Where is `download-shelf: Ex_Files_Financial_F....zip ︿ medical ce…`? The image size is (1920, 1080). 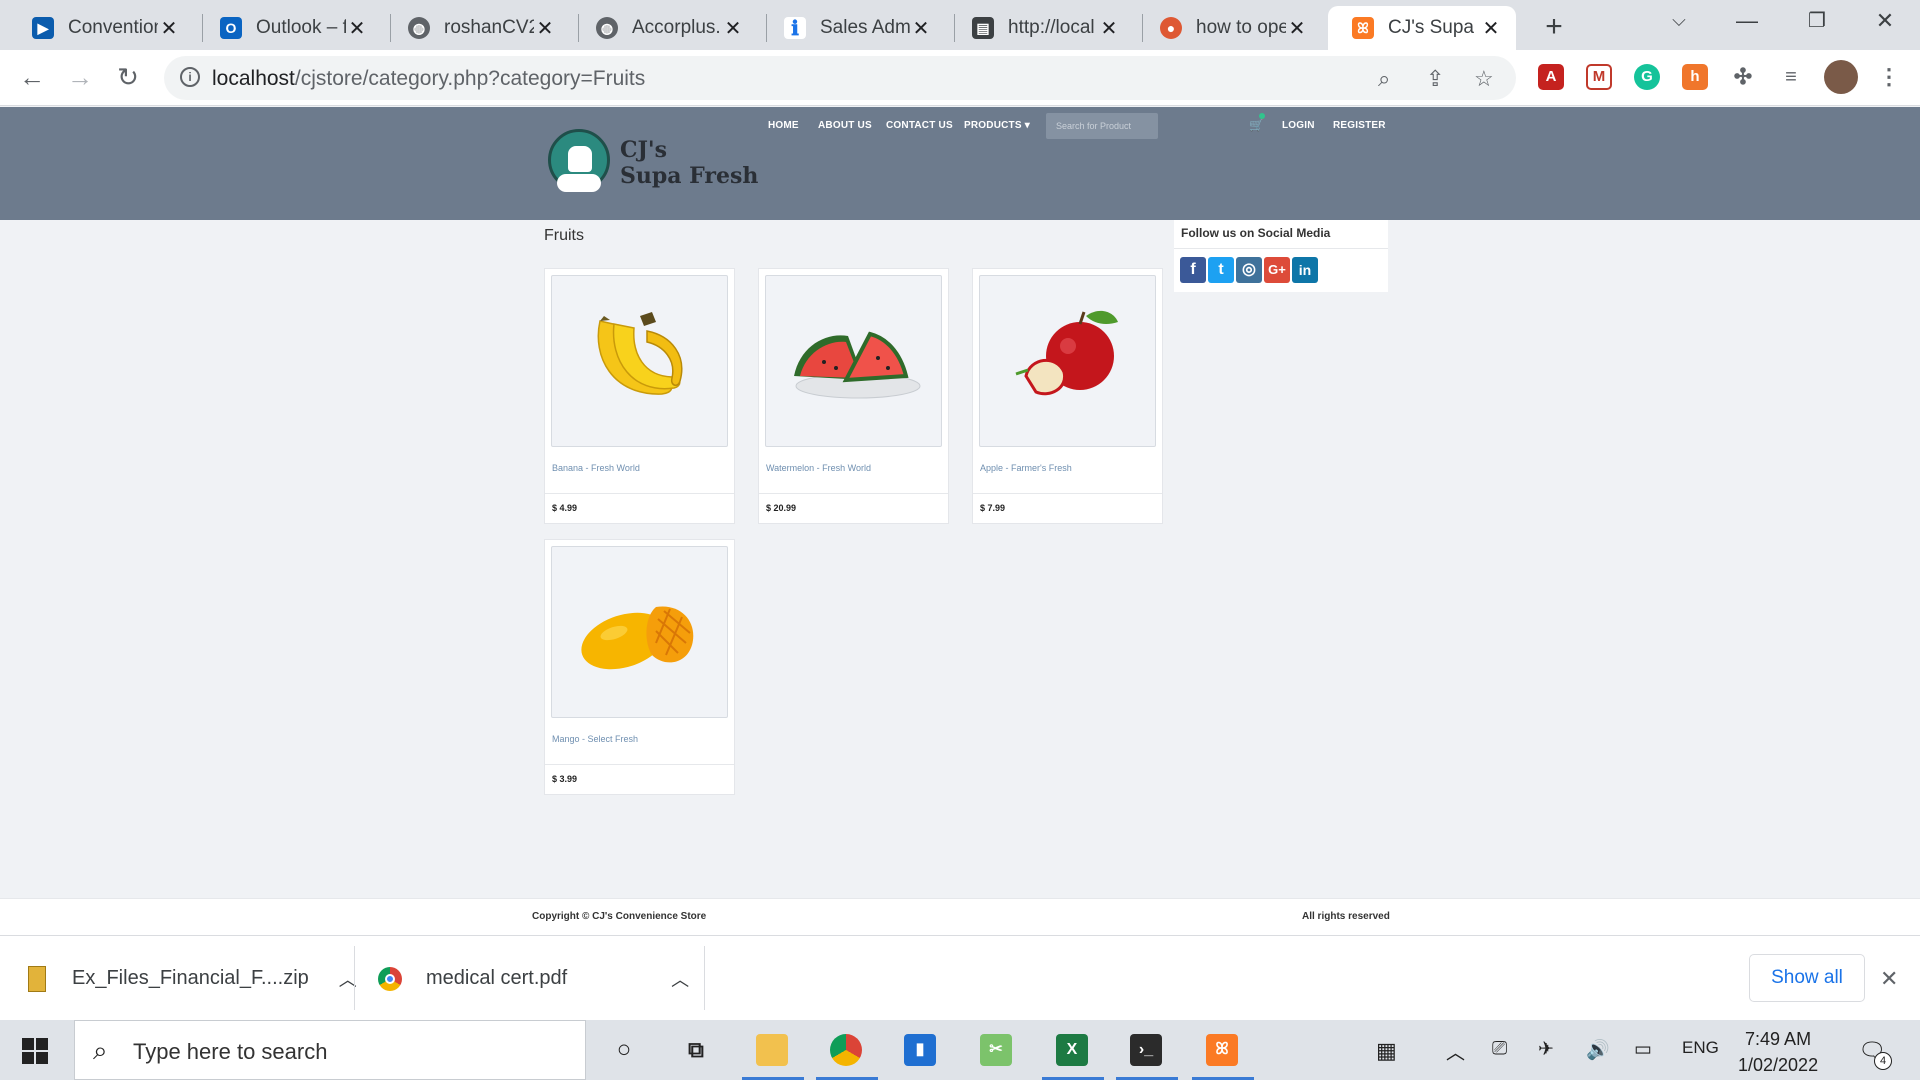 download-shelf: Ex_Files_Financial_F....zip ︿ medical ce… is located at coordinates (960, 977).